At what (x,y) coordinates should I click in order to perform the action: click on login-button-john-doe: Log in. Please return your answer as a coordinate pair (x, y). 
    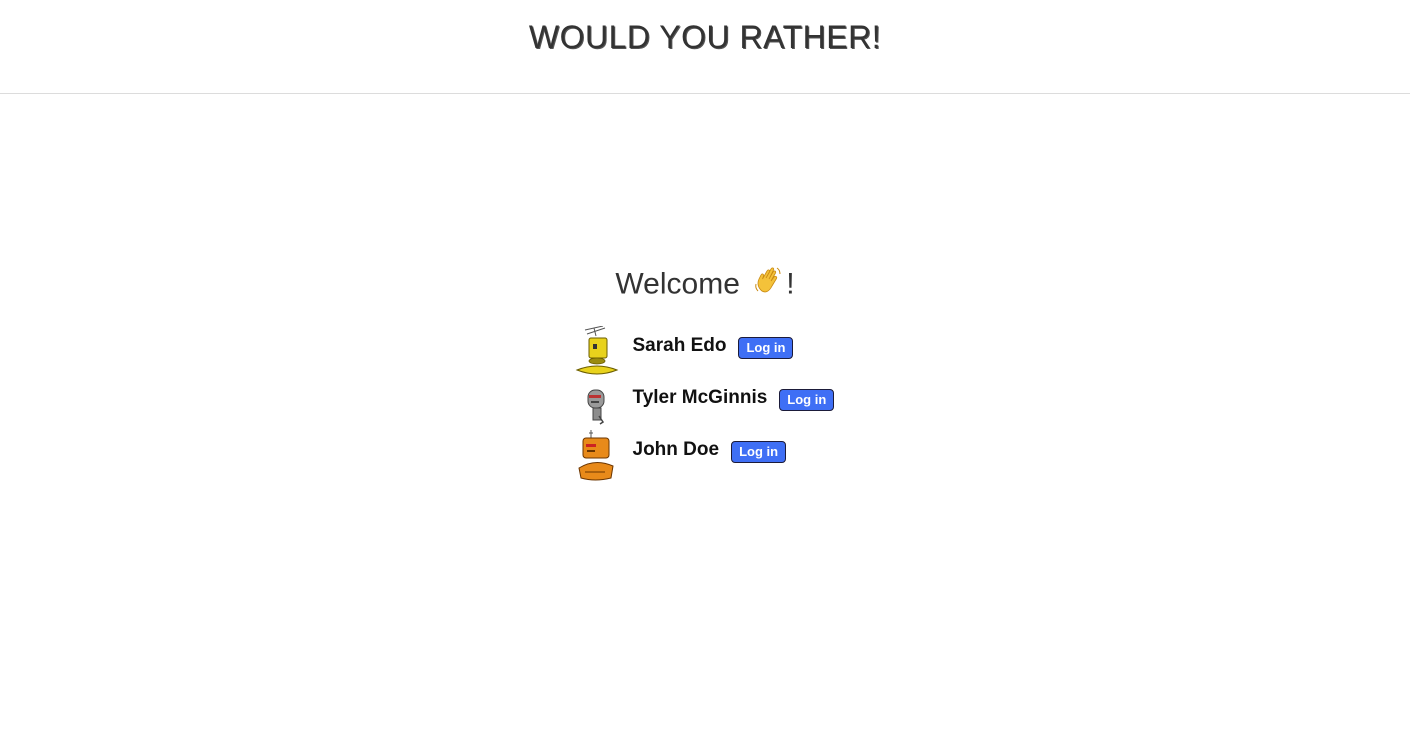
    Looking at the image, I should click on (759, 452).